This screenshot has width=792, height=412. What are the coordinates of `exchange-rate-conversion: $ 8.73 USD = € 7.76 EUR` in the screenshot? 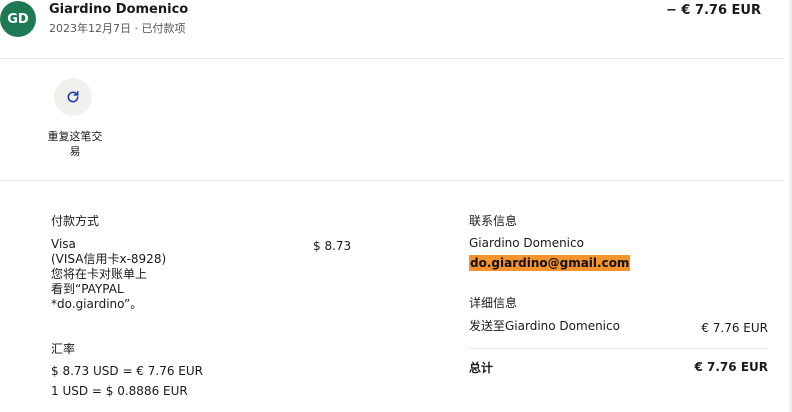 It's located at (127, 371).